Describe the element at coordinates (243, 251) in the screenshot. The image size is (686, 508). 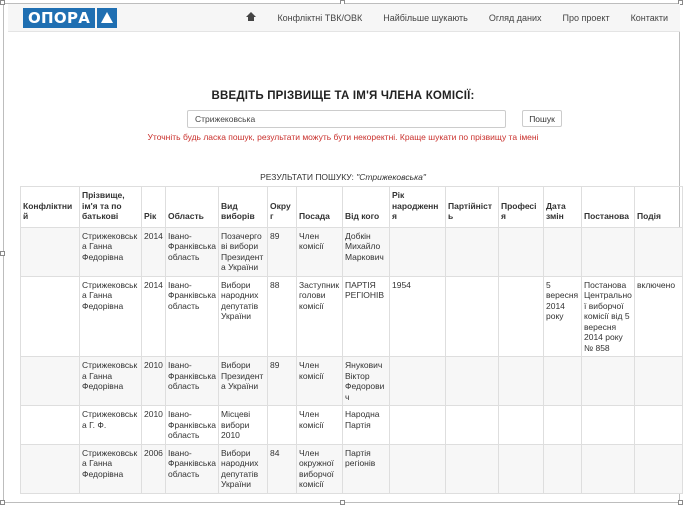
I see `table-cell: Позачергові вибори Президента України` at that location.